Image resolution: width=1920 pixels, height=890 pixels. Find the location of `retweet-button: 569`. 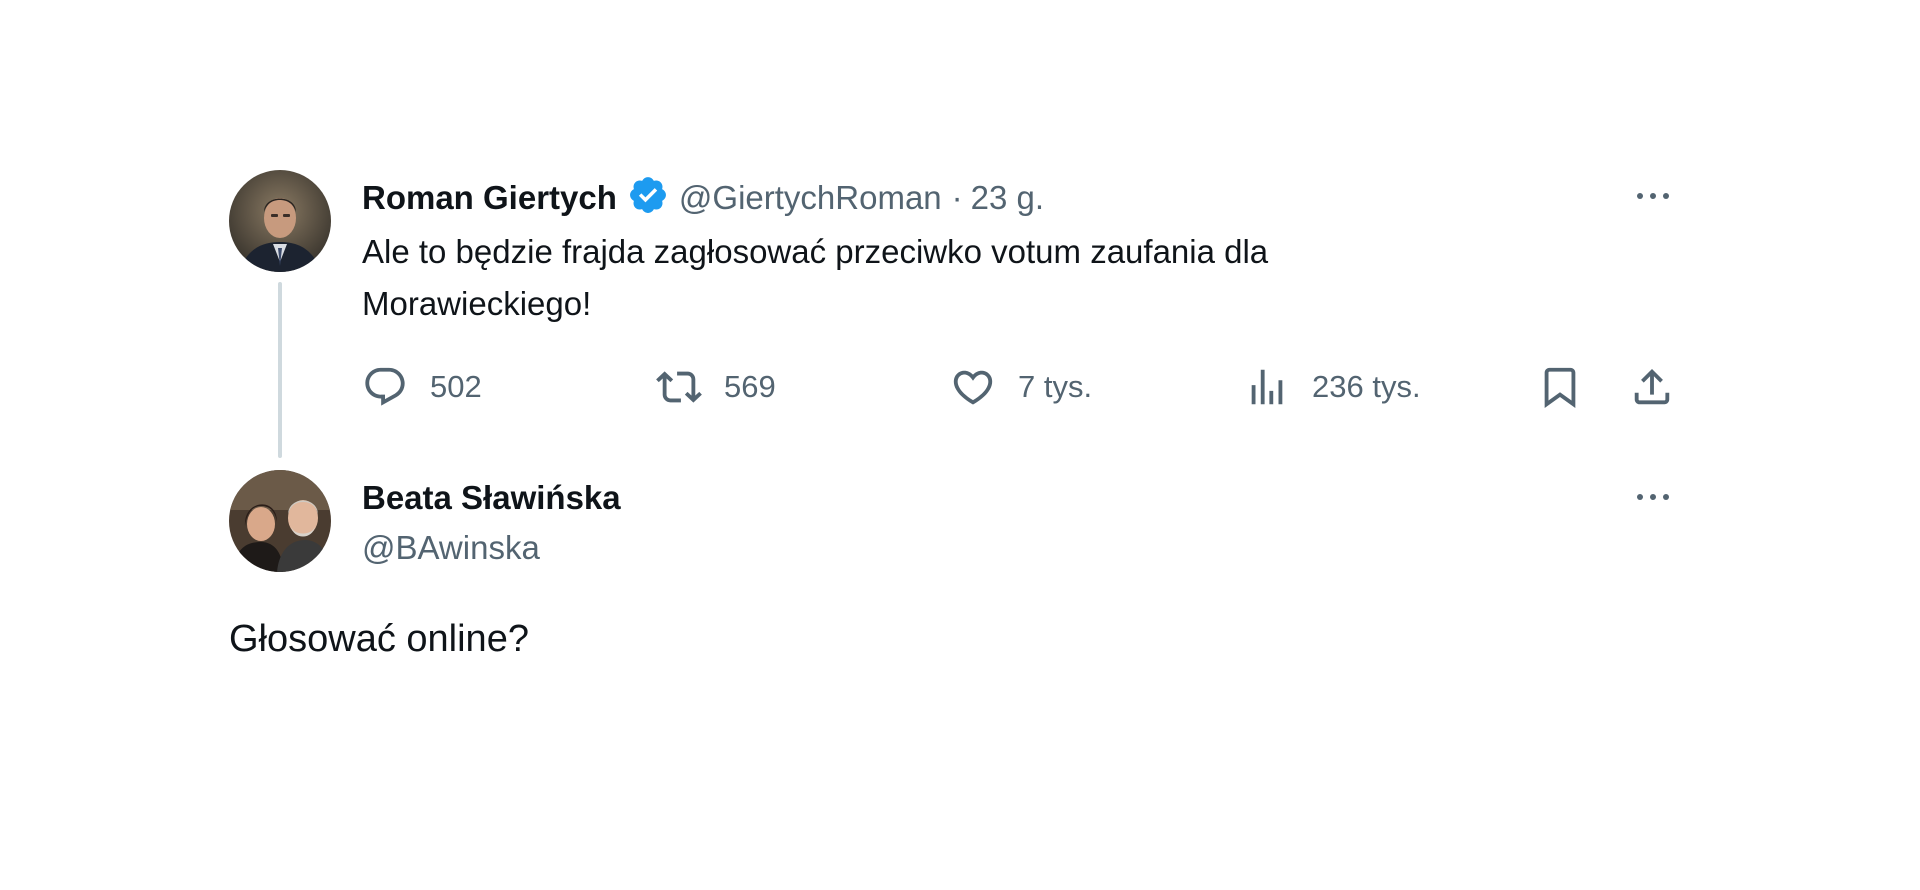

retweet-button: 569 is located at coordinates (716, 387).